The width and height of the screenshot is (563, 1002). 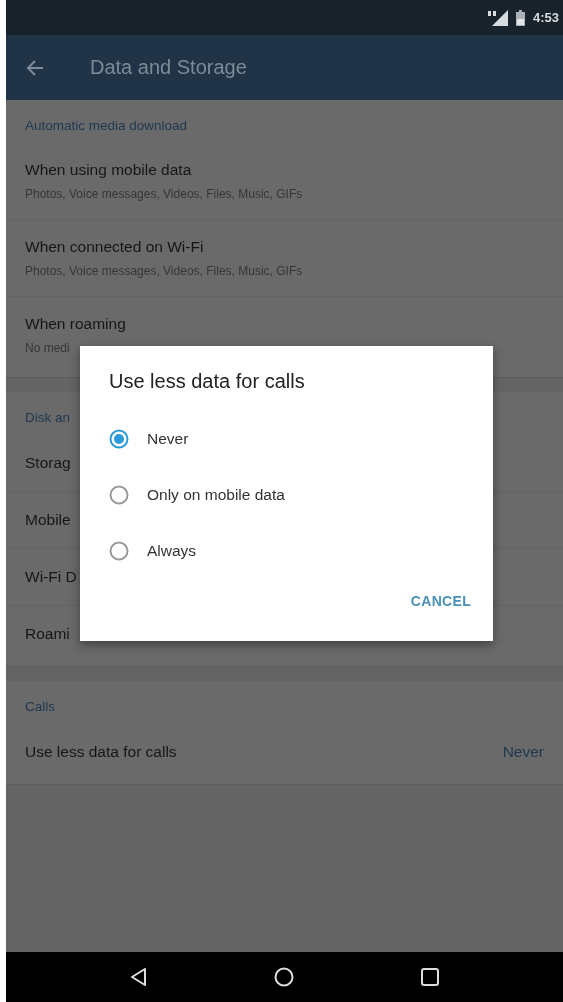 I want to click on section-header: Calls, so click(x=40, y=707).